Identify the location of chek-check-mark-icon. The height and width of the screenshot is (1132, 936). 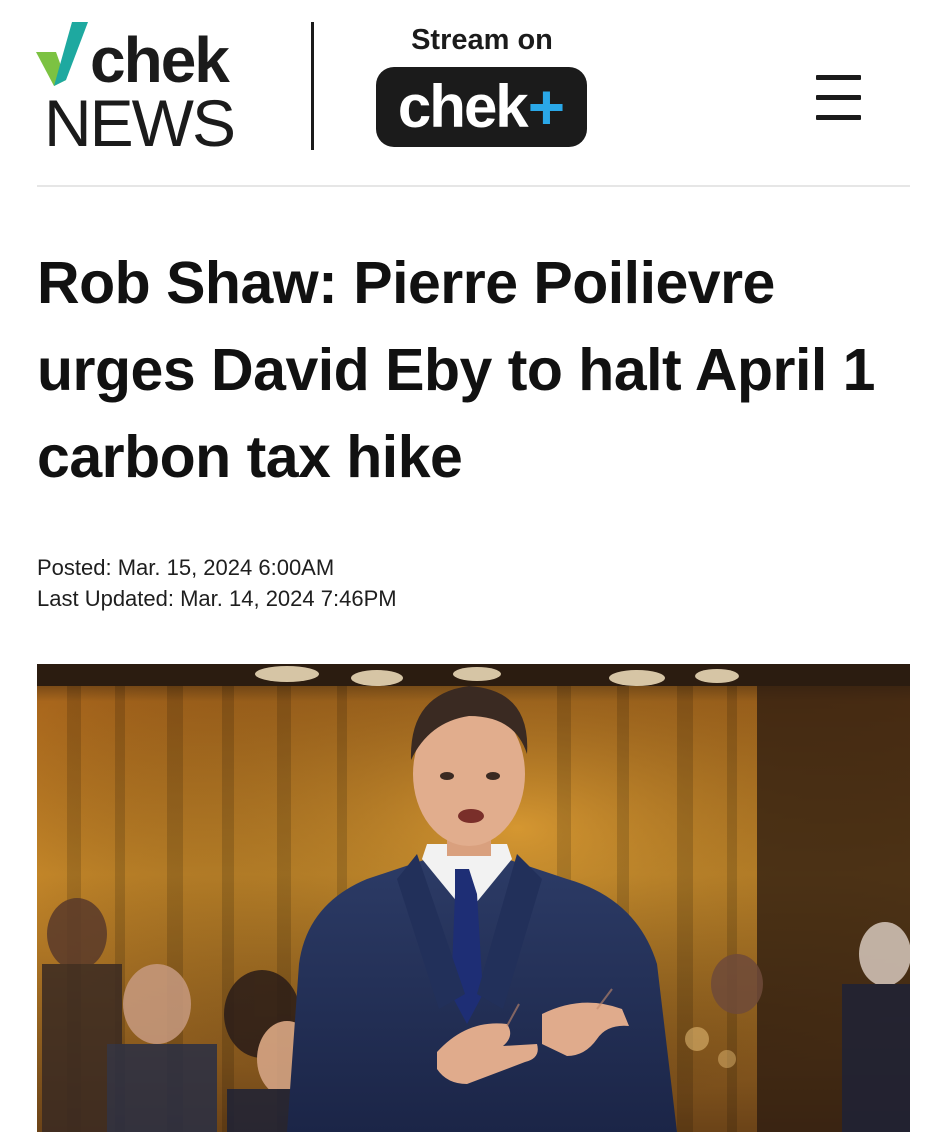
(62, 54).